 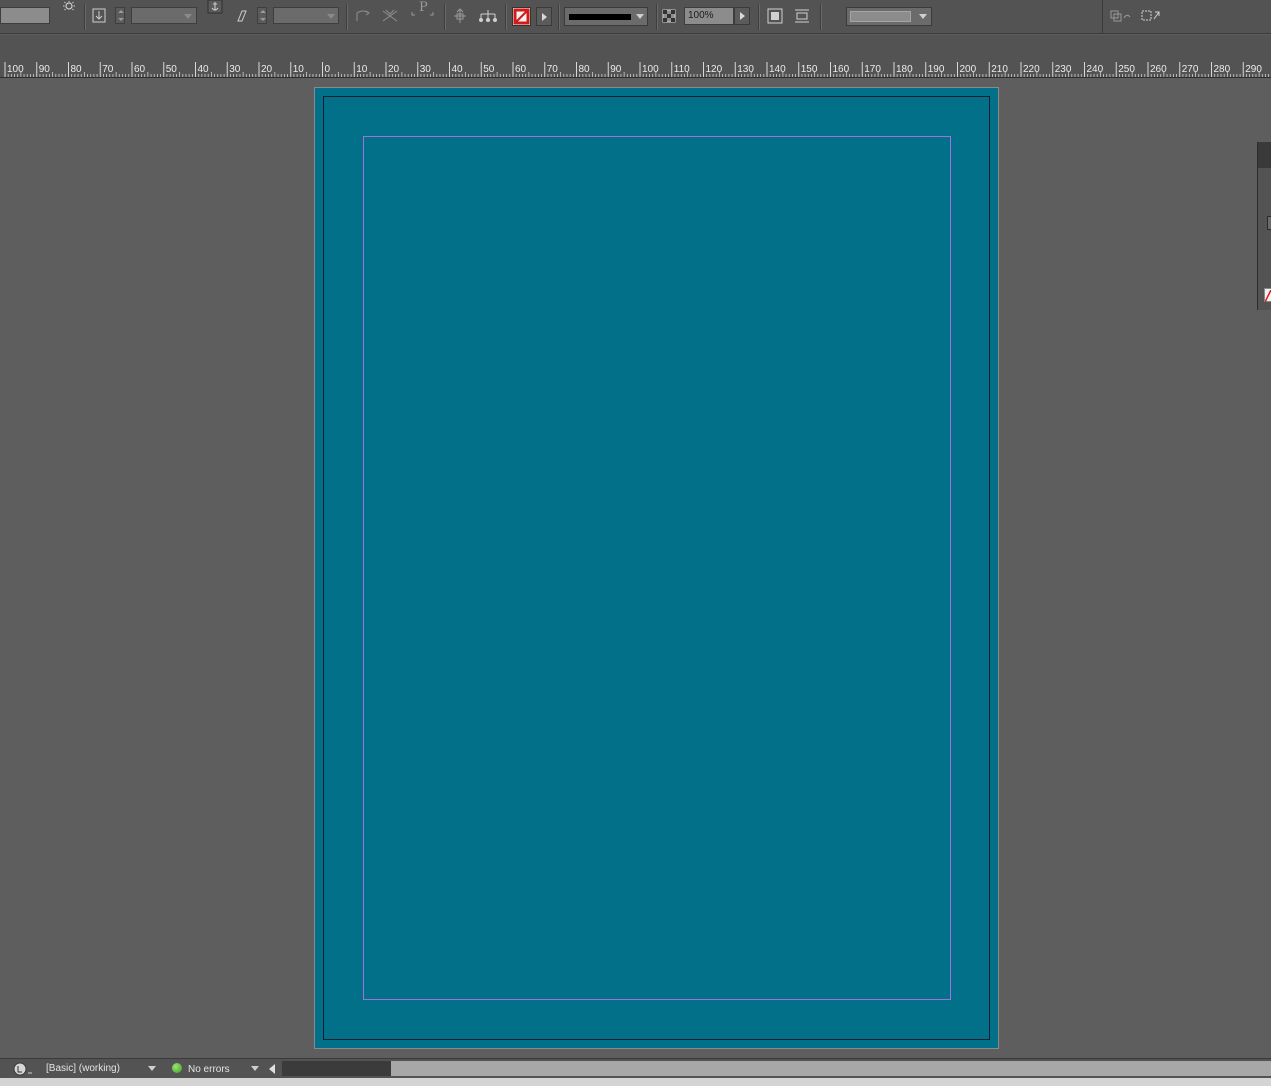 What do you see at coordinates (635, 48) in the screenshot?
I see `toolbar-gap` at bounding box center [635, 48].